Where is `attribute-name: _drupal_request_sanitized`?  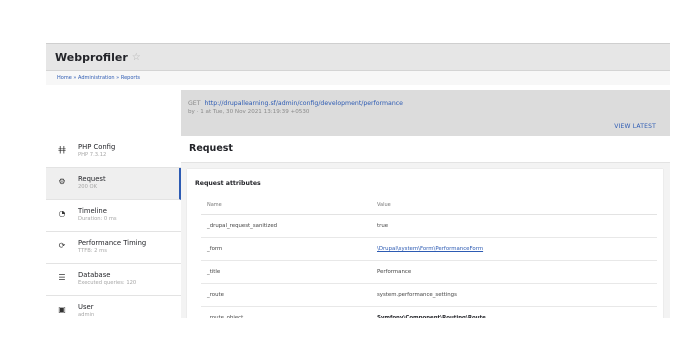
attribute-name: _drupal_request_sanitized is located at coordinates (286, 226).